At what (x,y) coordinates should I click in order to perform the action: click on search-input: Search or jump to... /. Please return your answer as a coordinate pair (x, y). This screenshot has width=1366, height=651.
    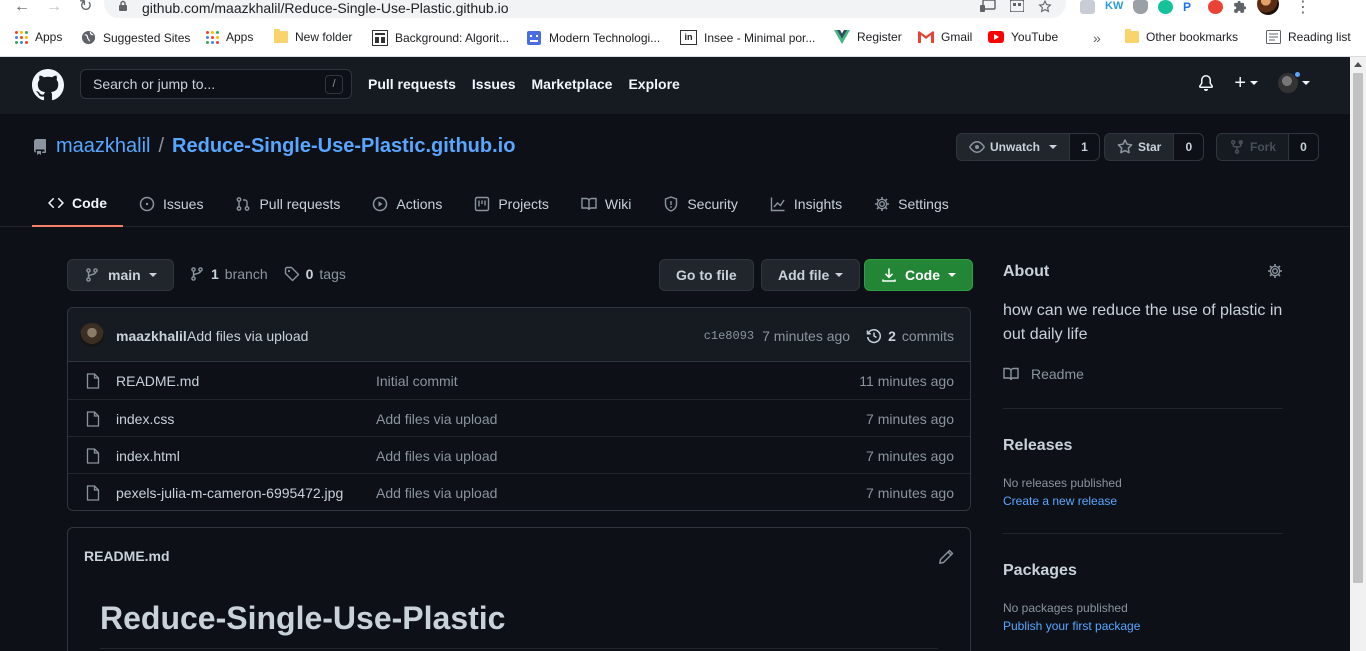
    Looking at the image, I should click on (216, 84).